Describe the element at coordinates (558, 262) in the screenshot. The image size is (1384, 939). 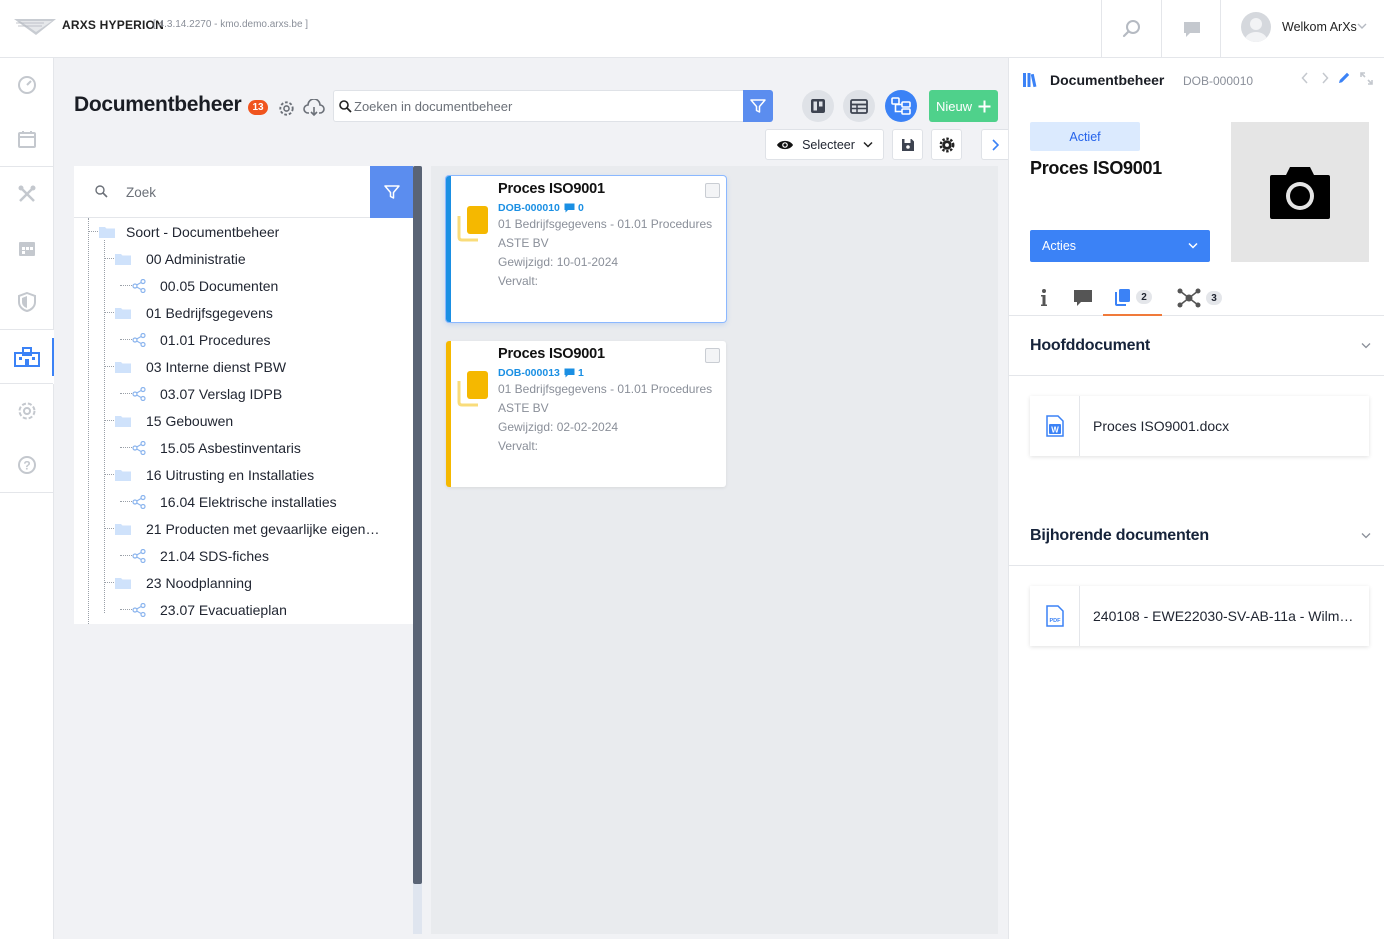
I see `card-modified: Gewijzigd: 10-01-2024` at that location.